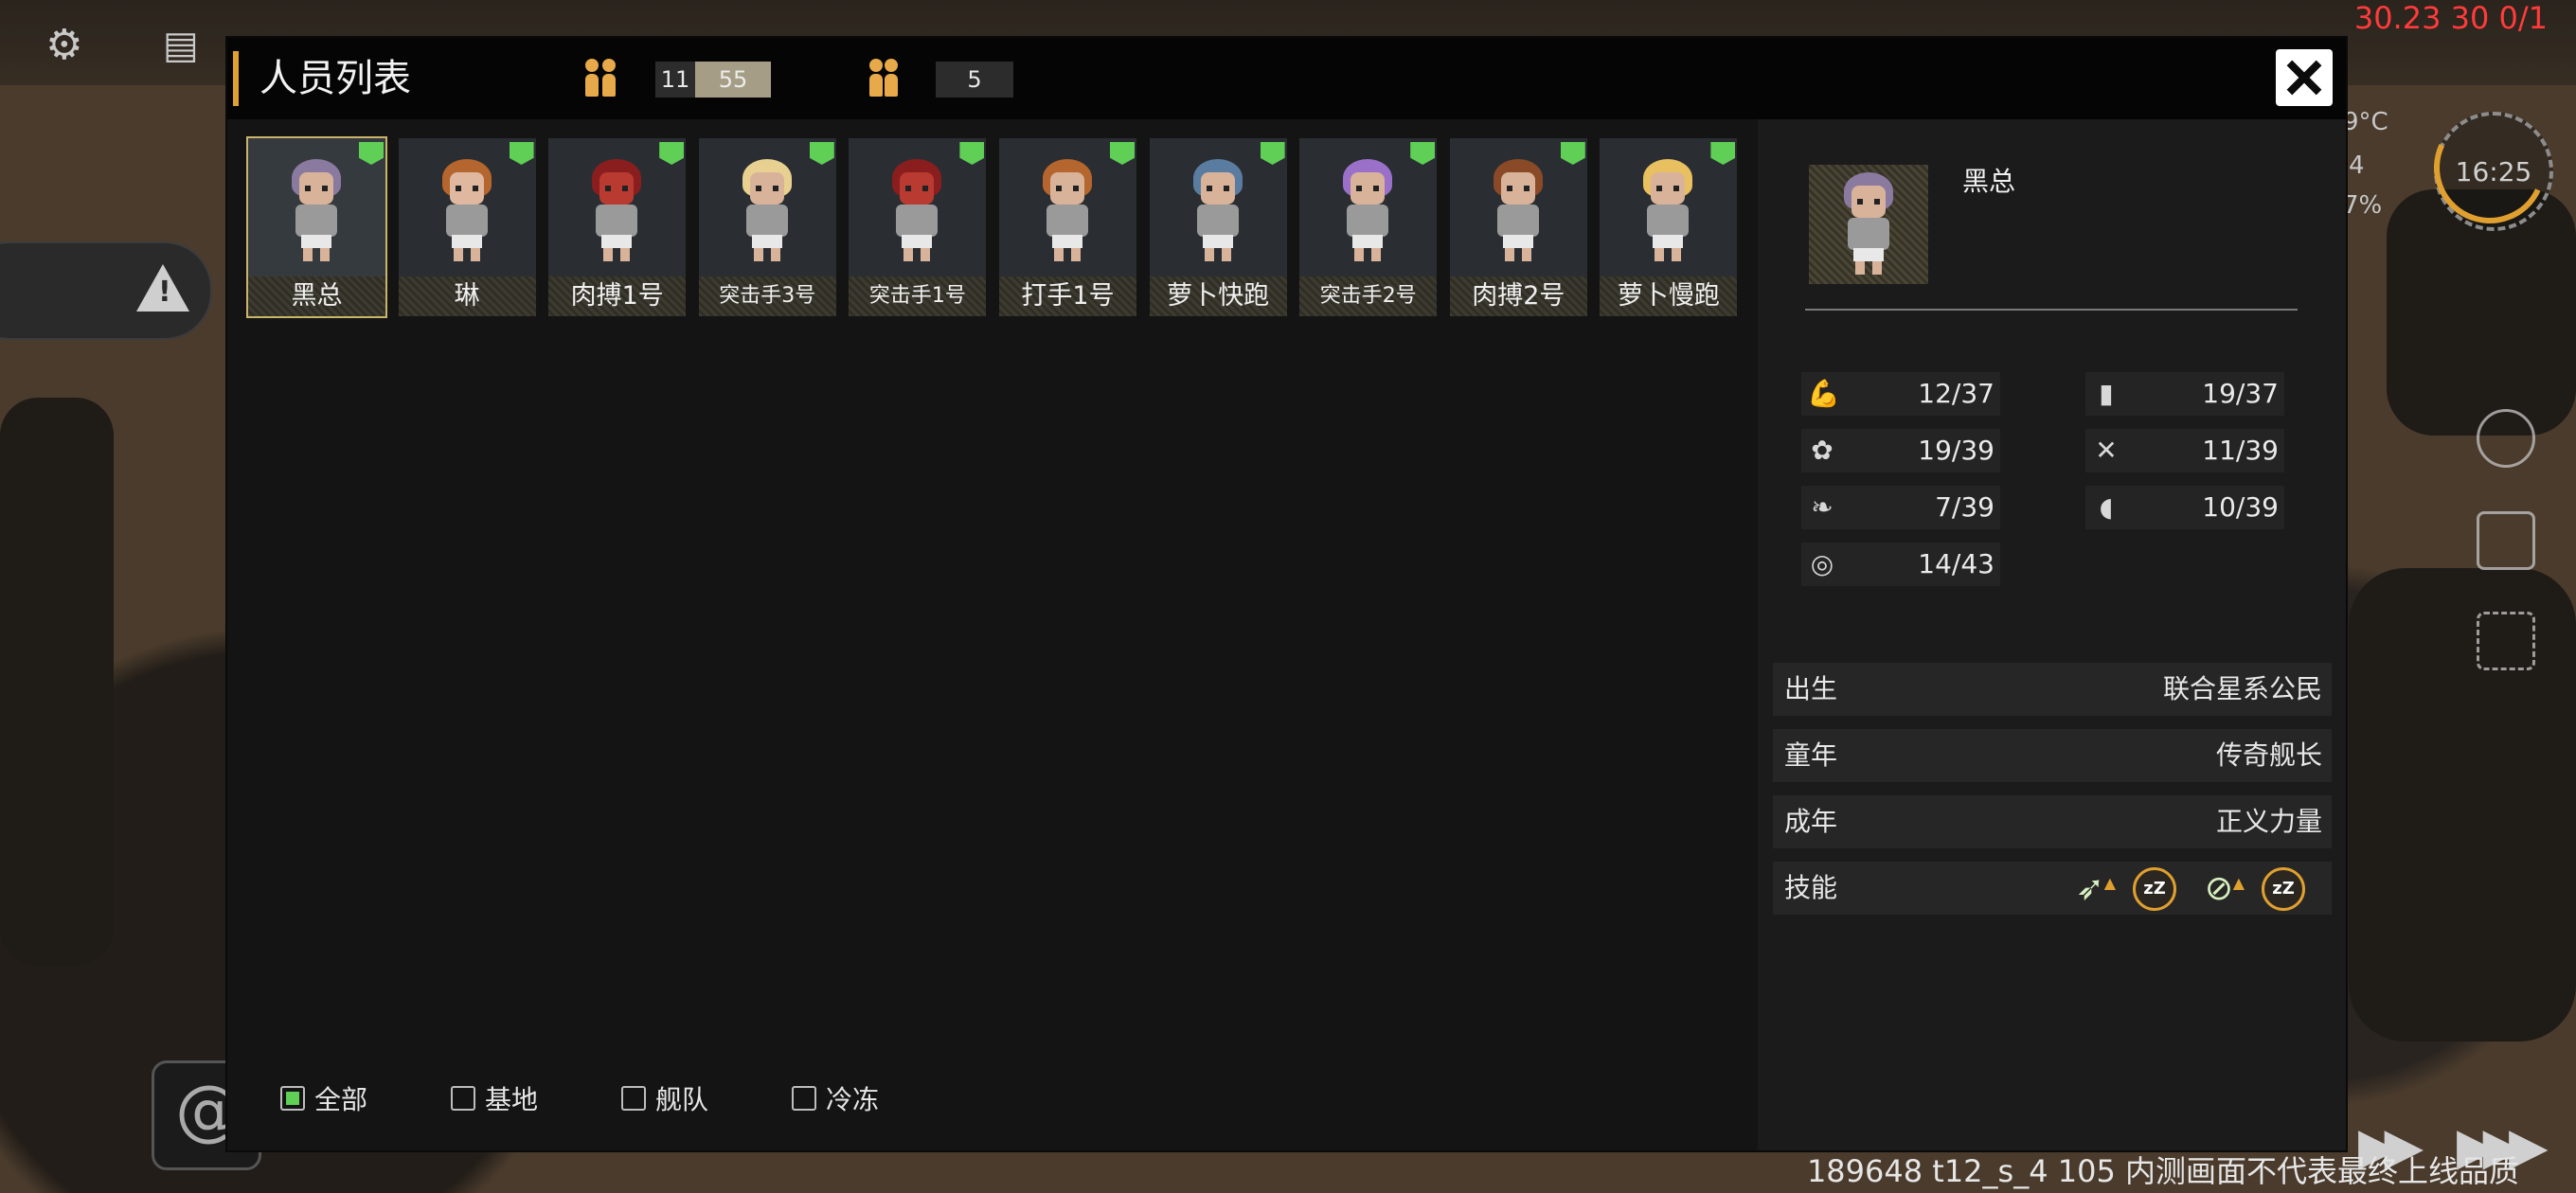 The image size is (2576, 1193). What do you see at coordinates (2365, 122) in the screenshot?
I see `temperature-readout: 9°C` at bounding box center [2365, 122].